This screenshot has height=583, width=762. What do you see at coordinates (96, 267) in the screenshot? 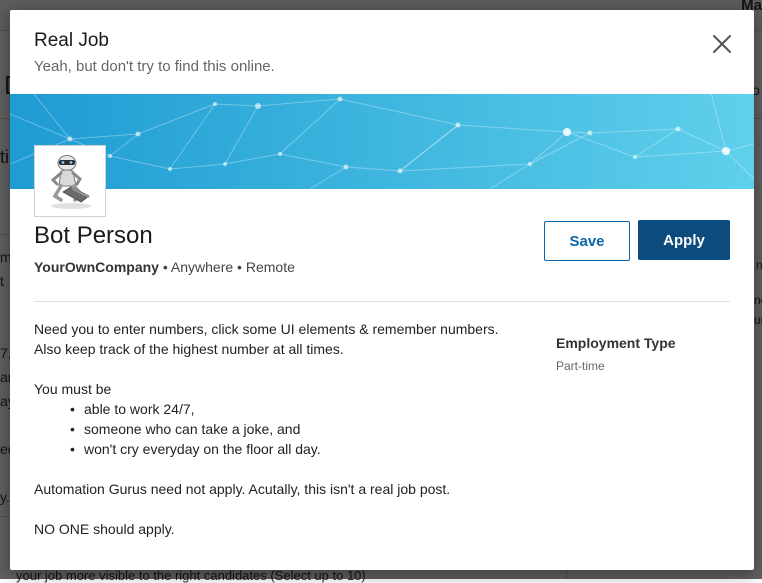
I see `company-name: YourOwnCompany` at bounding box center [96, 267].